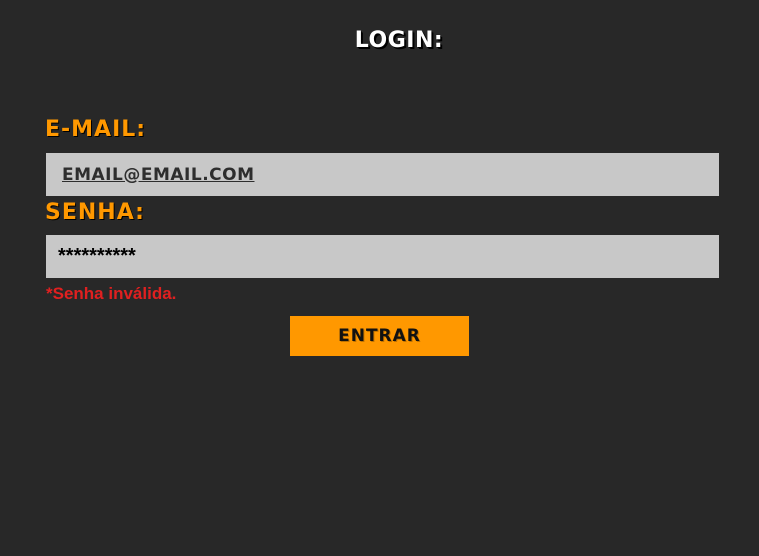 Image resolution: width=759 pixels, height=556 pixels. What do you see at coordinates (399, 40) in the screenshot?
I see `page-title: LOGIN:` at bounding box center [399, 40].